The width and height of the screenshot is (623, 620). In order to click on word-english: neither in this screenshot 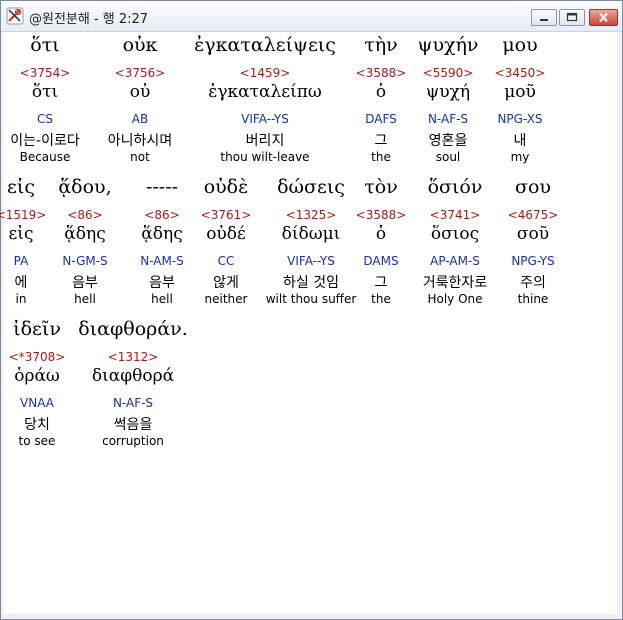, I will do `click(226, 299)`.